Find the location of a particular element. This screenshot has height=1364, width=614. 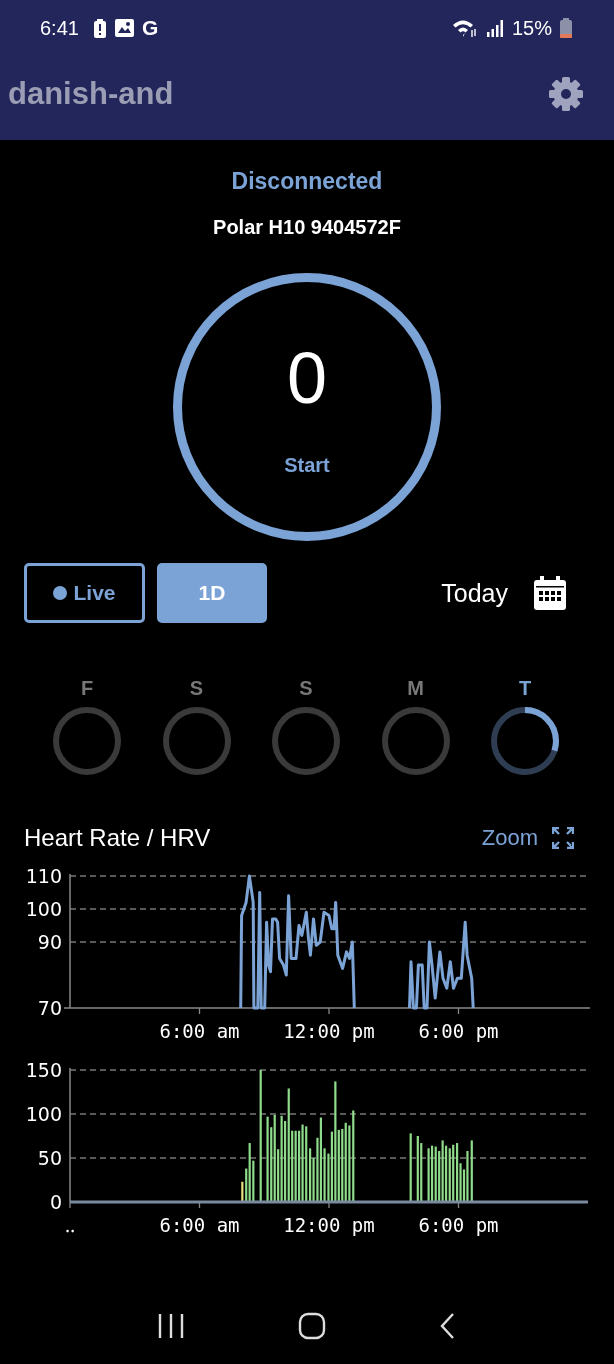

day-progress-ring is located at coordinates (525, 741).